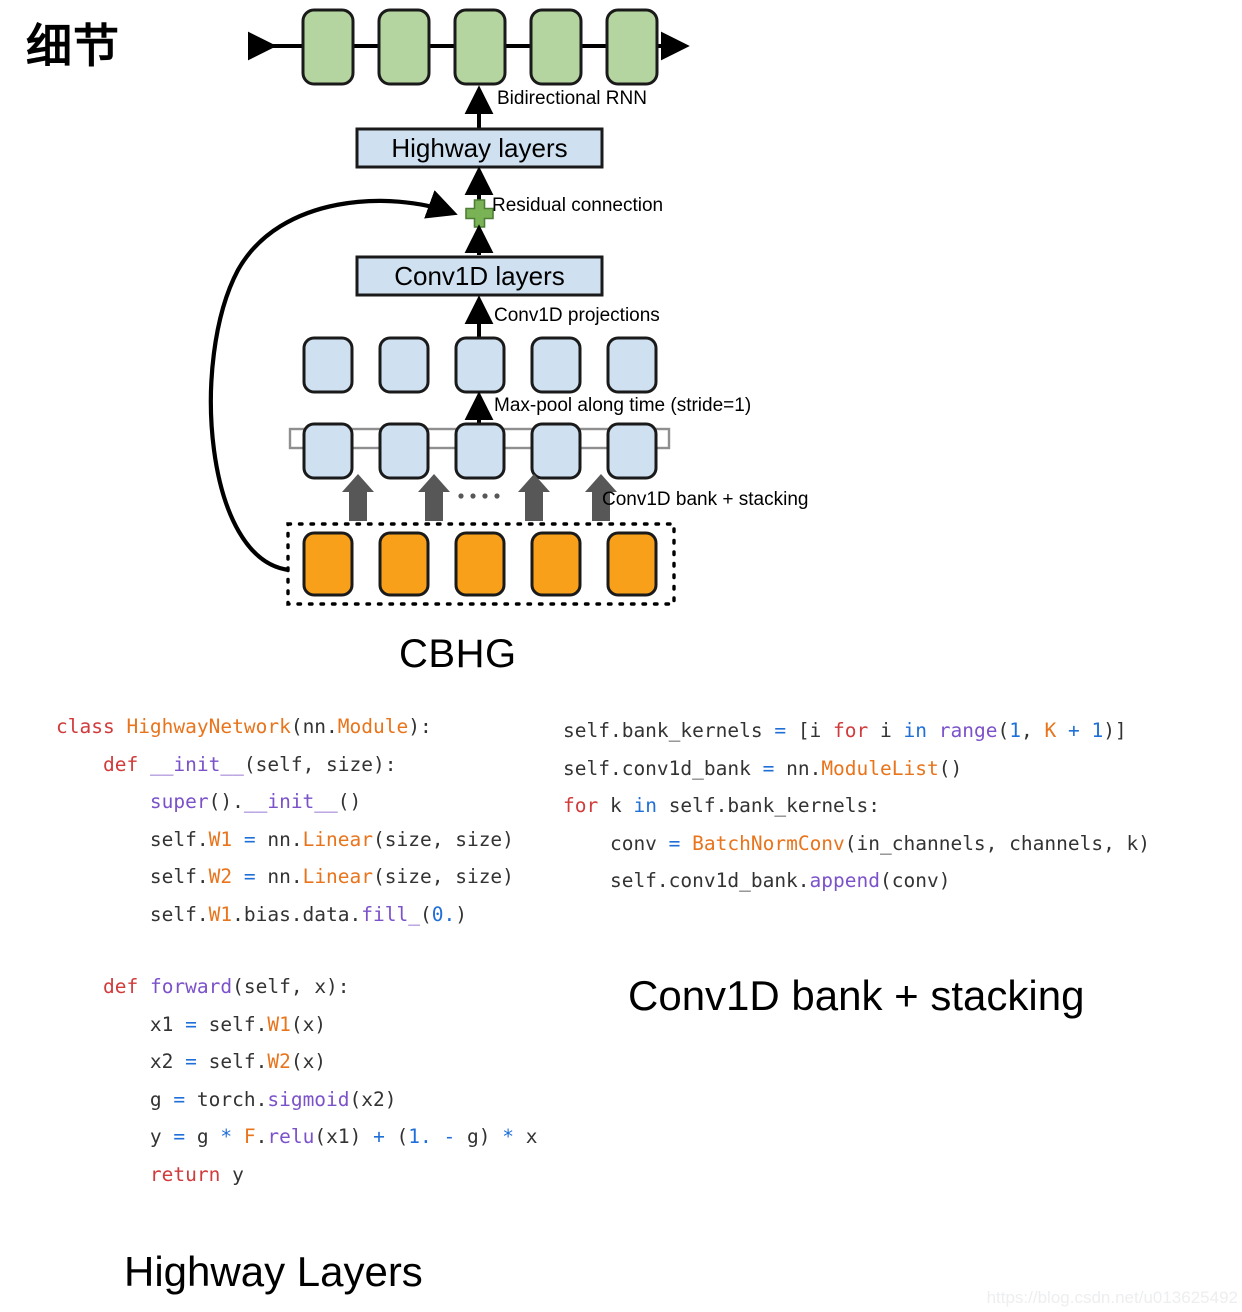 The width and height of the screenshot is (1242, 1312). What do you see at coordinates (479, 148) in the screenshot?
I see `highway-layers-box-label: Highway layers` at bounding box center [479, 148].